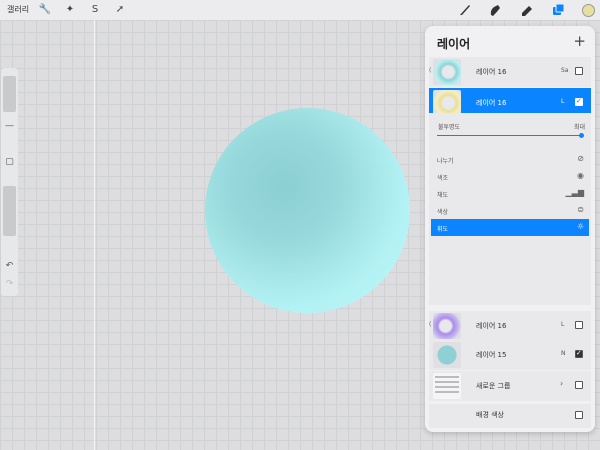 This screenshot has height=450, width=600. Describe the element at coordinates (9, 162) in the screenshot. I see `square-modifier-button: ▢` at that location.